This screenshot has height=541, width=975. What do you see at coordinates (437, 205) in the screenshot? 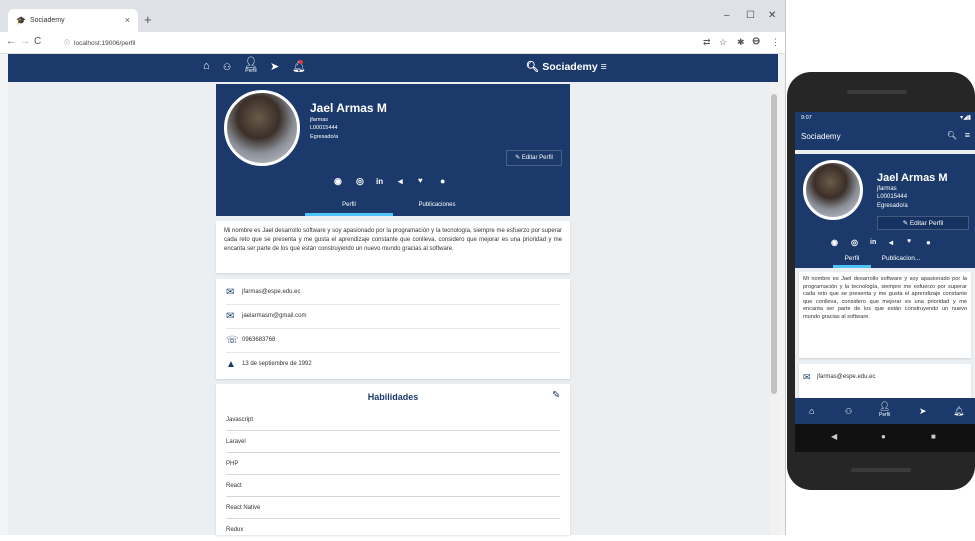
I see `tab-publicaciones: Publicaciones` at bounding box center [437, 205].